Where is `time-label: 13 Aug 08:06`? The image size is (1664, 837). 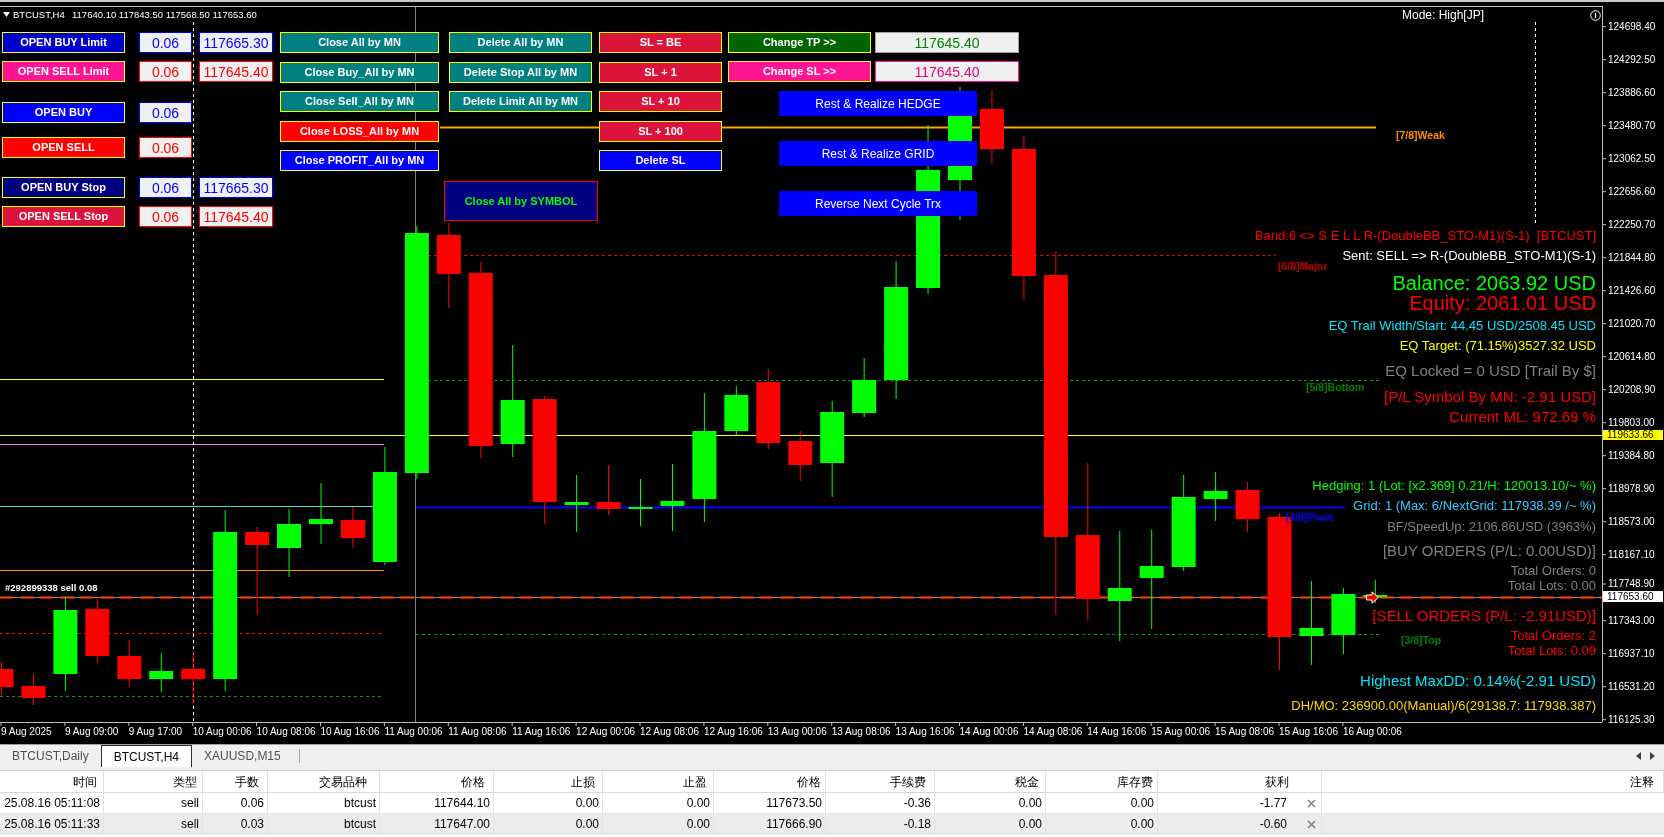 time-label: 13 Aug 08:06 is located at coordinates (861, 732).